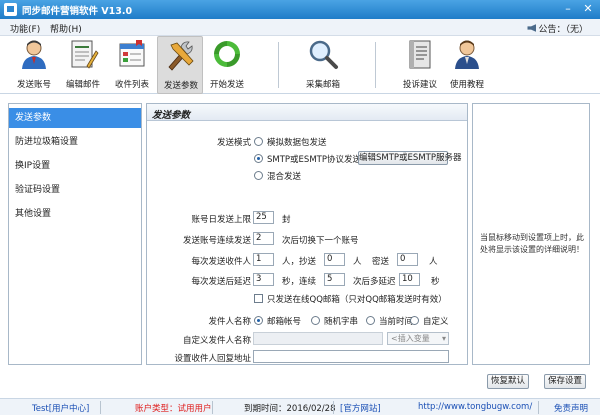  Describe the element at coordinates (467, 54) in the screenshot. I see `tutorial-person-icon` at that location.